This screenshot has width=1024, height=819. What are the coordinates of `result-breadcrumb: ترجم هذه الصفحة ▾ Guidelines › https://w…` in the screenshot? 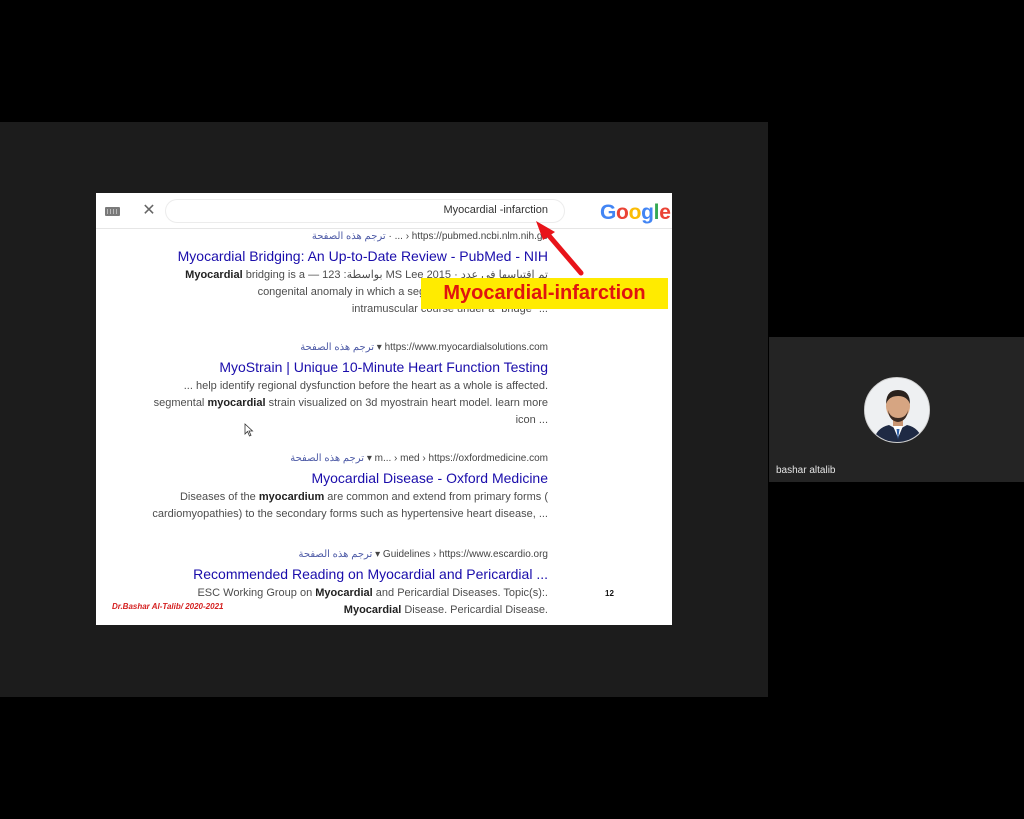 It's located at (328, 554).